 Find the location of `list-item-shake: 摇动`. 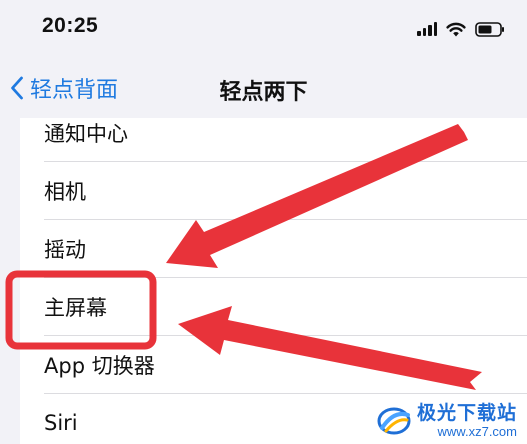

list-item-shake: 摇动 is located at coordinates (273, 249).